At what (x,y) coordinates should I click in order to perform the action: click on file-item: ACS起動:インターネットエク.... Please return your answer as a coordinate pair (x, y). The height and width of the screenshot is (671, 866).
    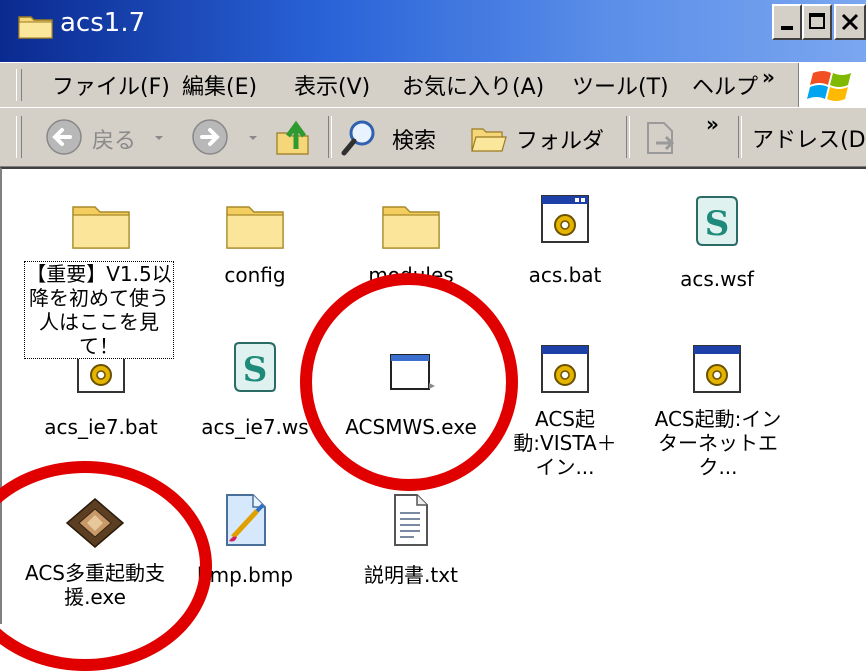
    Looking at the image, I should click on (717, 411).